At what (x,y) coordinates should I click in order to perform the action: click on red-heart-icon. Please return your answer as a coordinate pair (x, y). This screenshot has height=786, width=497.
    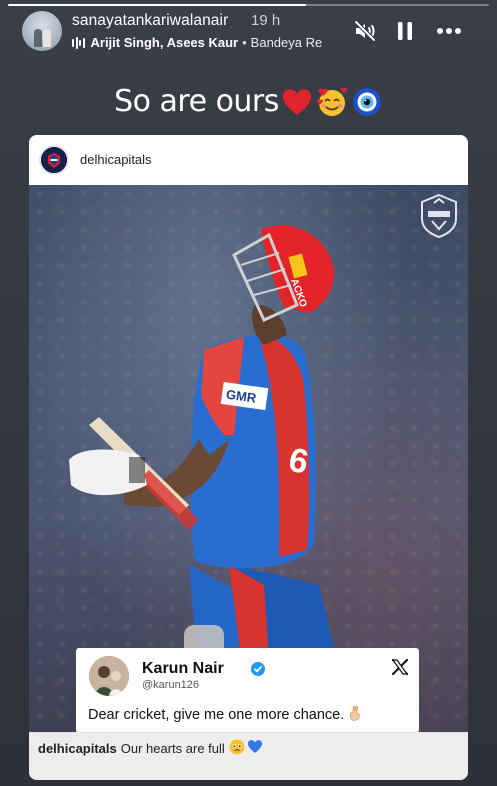
    Looking at the image, I should click on (297, 102).